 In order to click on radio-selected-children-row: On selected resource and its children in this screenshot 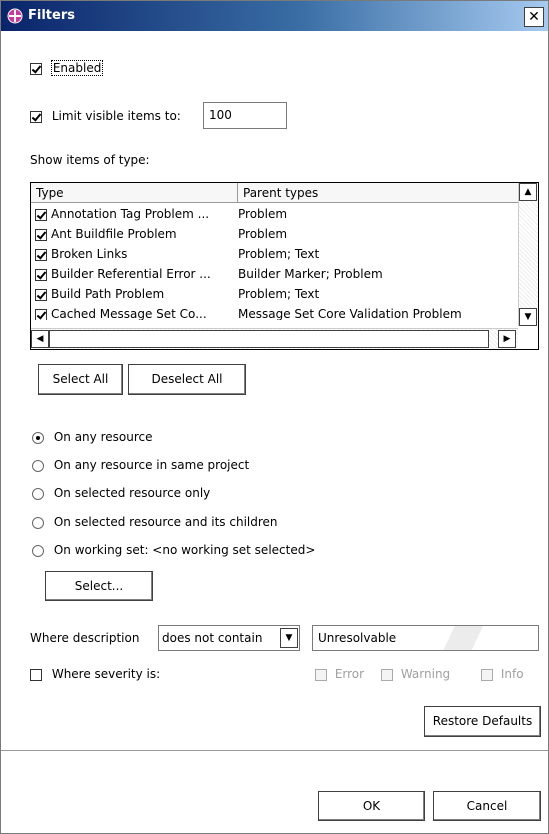, I will do `click(155, 522)`.